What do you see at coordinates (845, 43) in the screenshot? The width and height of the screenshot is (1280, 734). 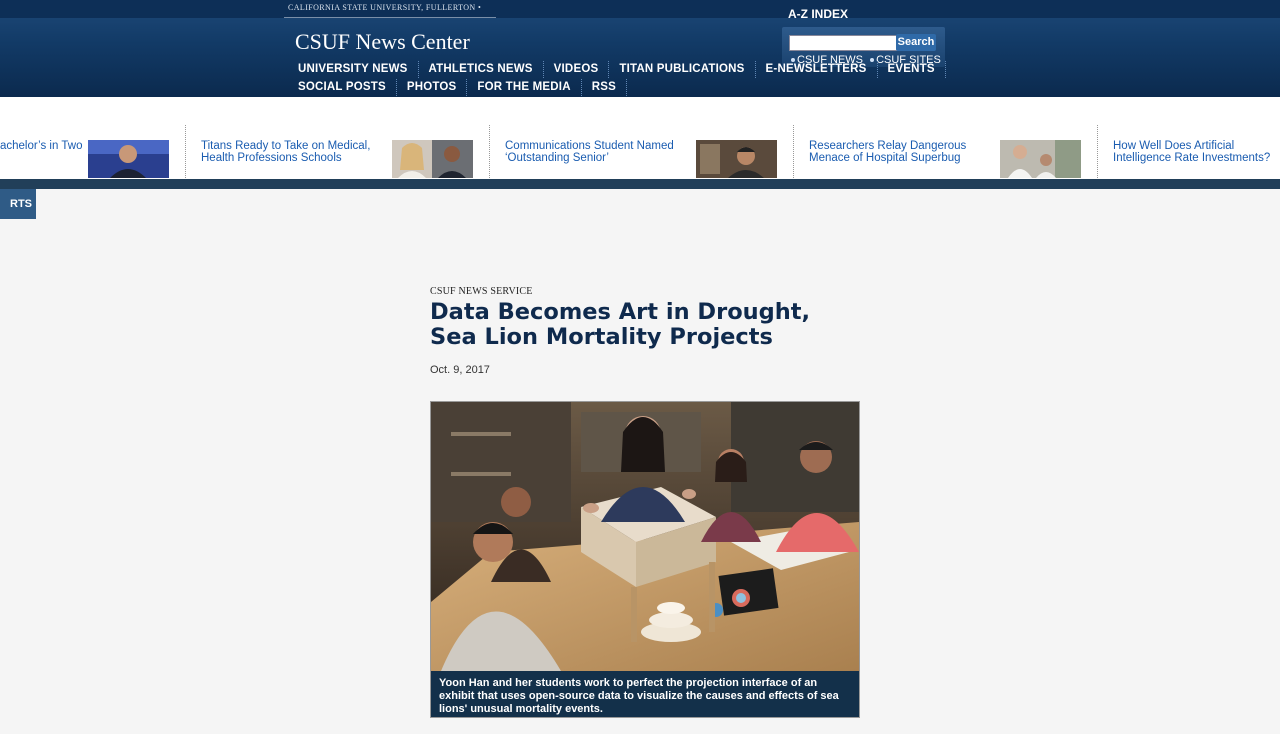 I see `search-input` at bounding box center [845, 43].